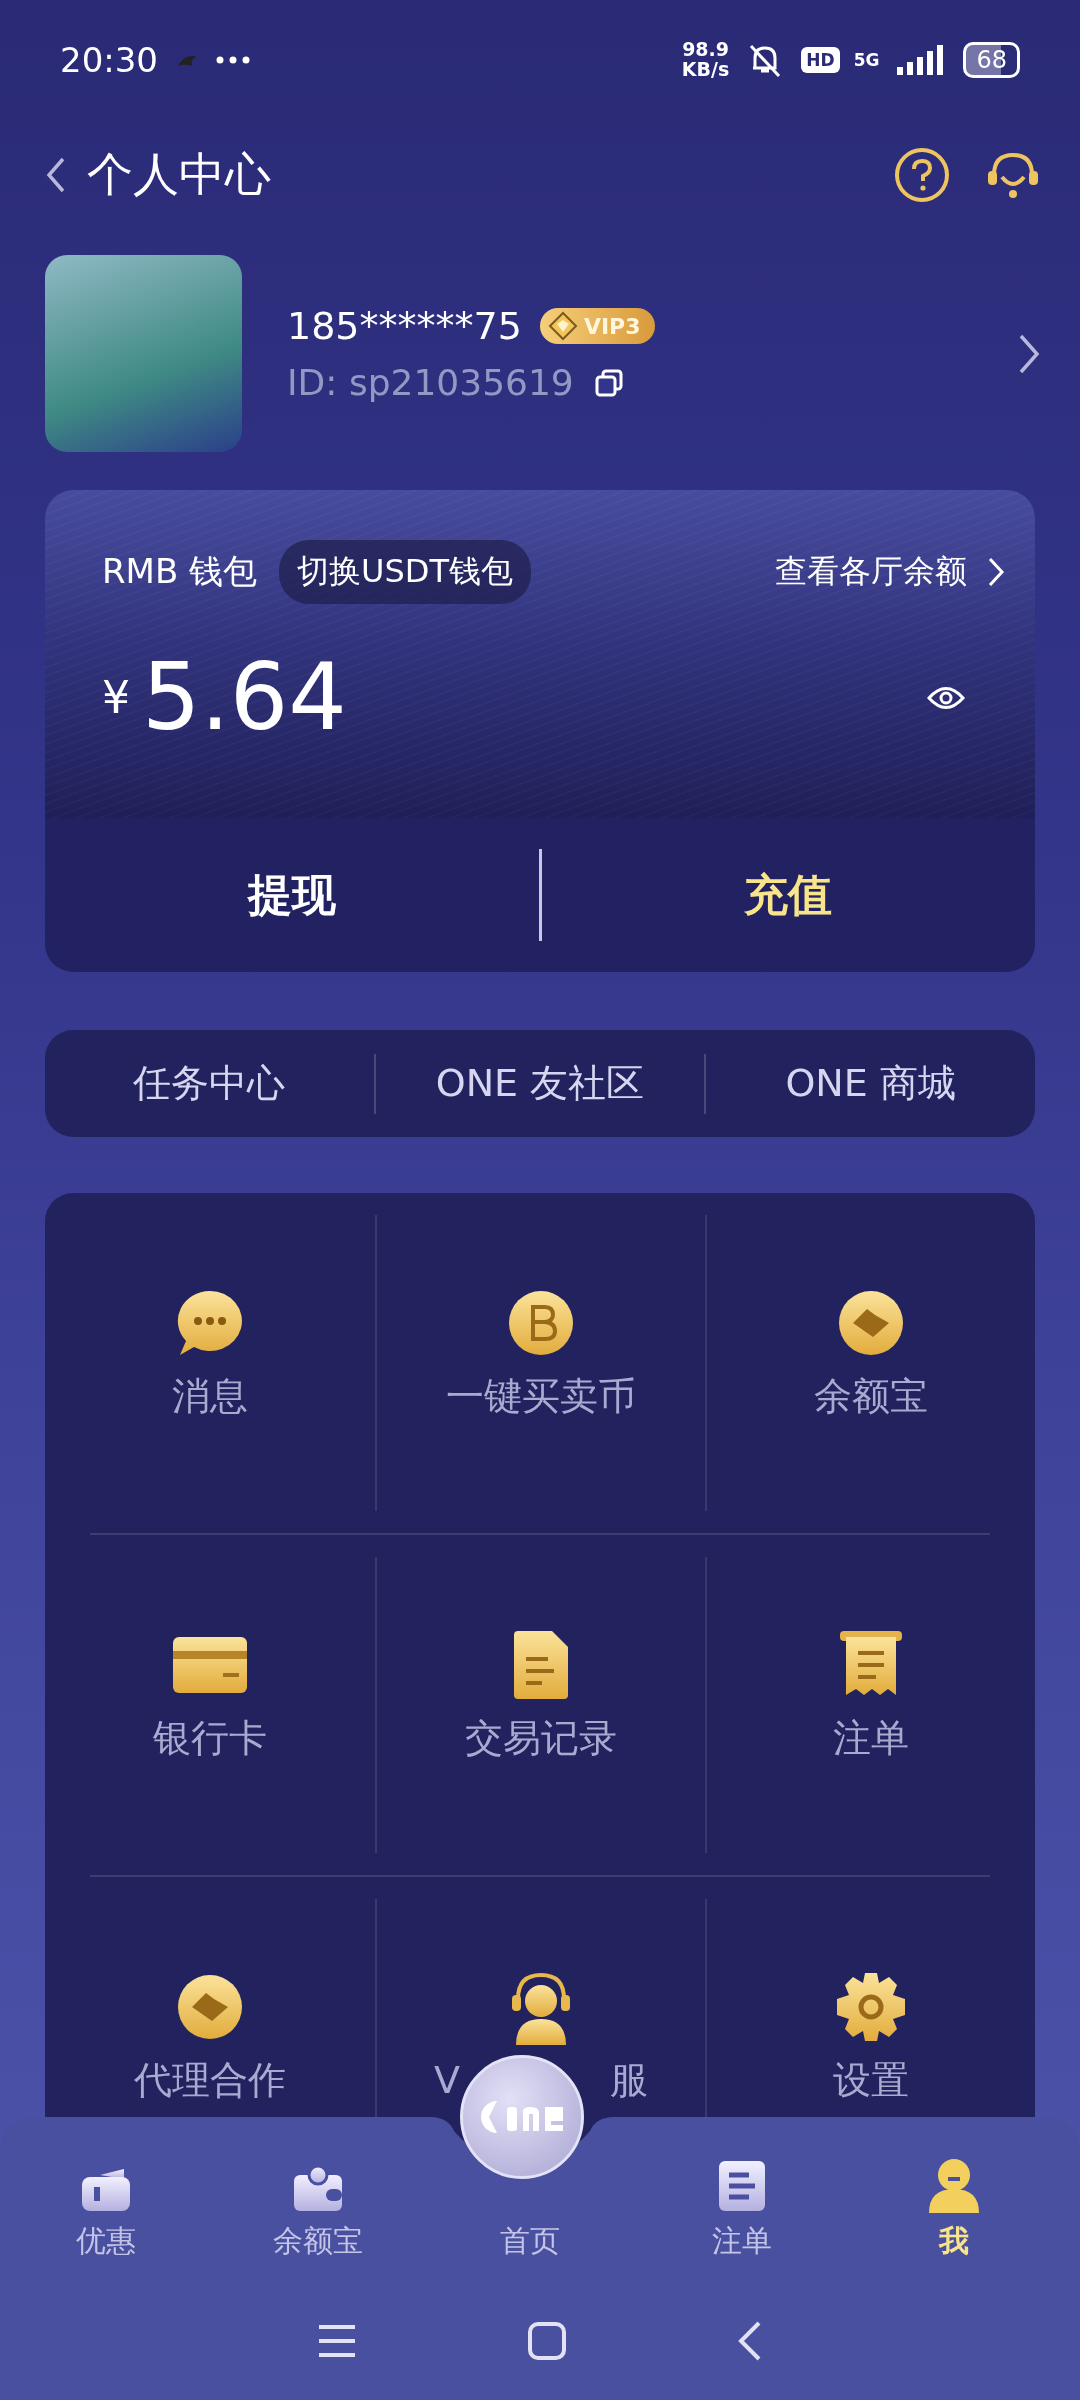  I want to click on more-icon, so click(233, 60).